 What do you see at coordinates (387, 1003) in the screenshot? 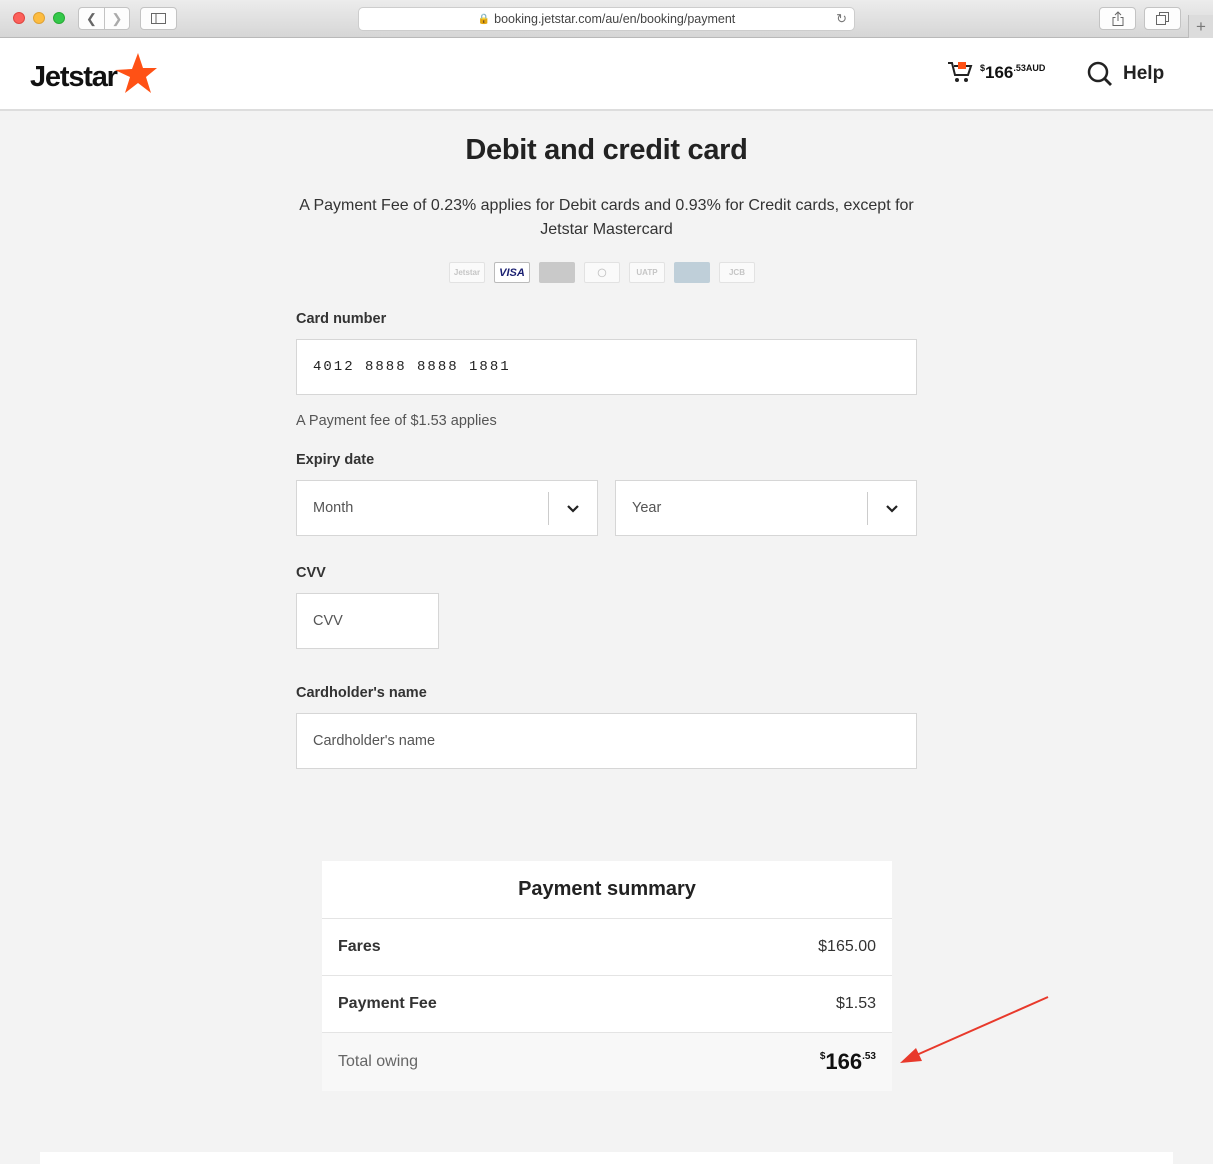
I see `summary-row-label: Payment Fee` at bounding box center [387, 1003].